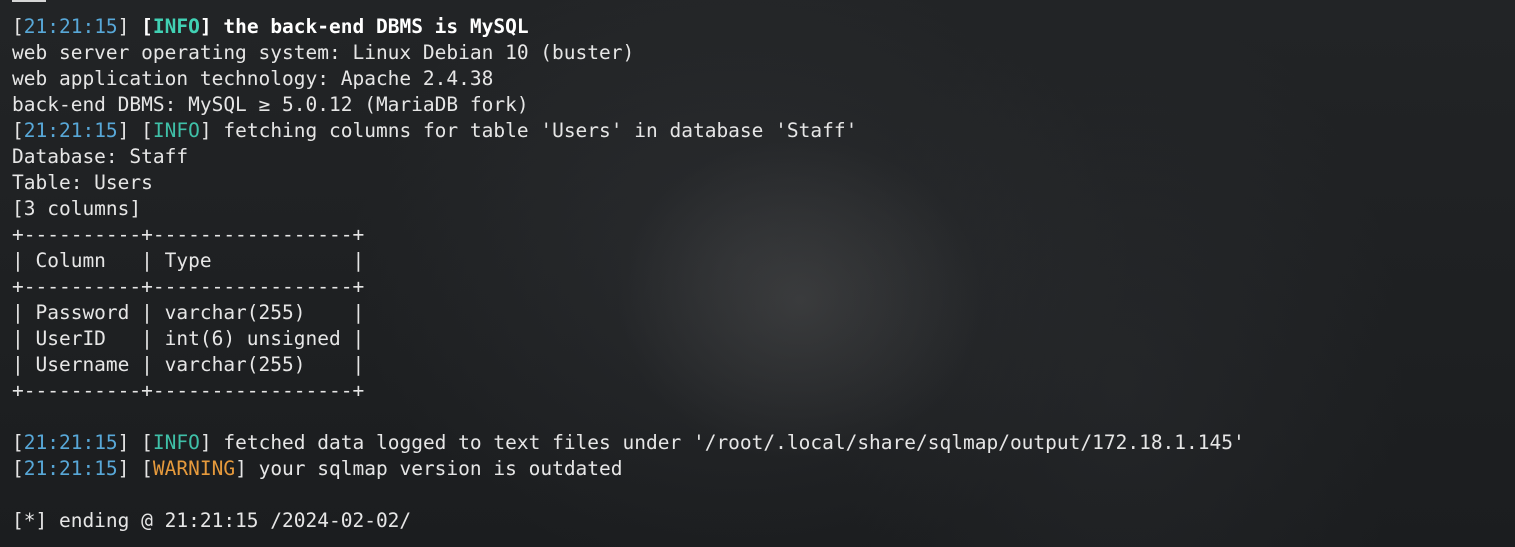 This screenshot has height=547, width=1515. Describe the element at coordinates (29, 1) in the screenshot. I see `scroll-cursor-indicator` at that location.